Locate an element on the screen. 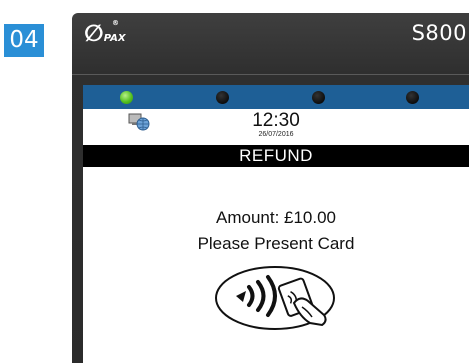 This screenshot has height=363, width=469. clock-date: 26/07/2016 is located at coordinates (276, 134).